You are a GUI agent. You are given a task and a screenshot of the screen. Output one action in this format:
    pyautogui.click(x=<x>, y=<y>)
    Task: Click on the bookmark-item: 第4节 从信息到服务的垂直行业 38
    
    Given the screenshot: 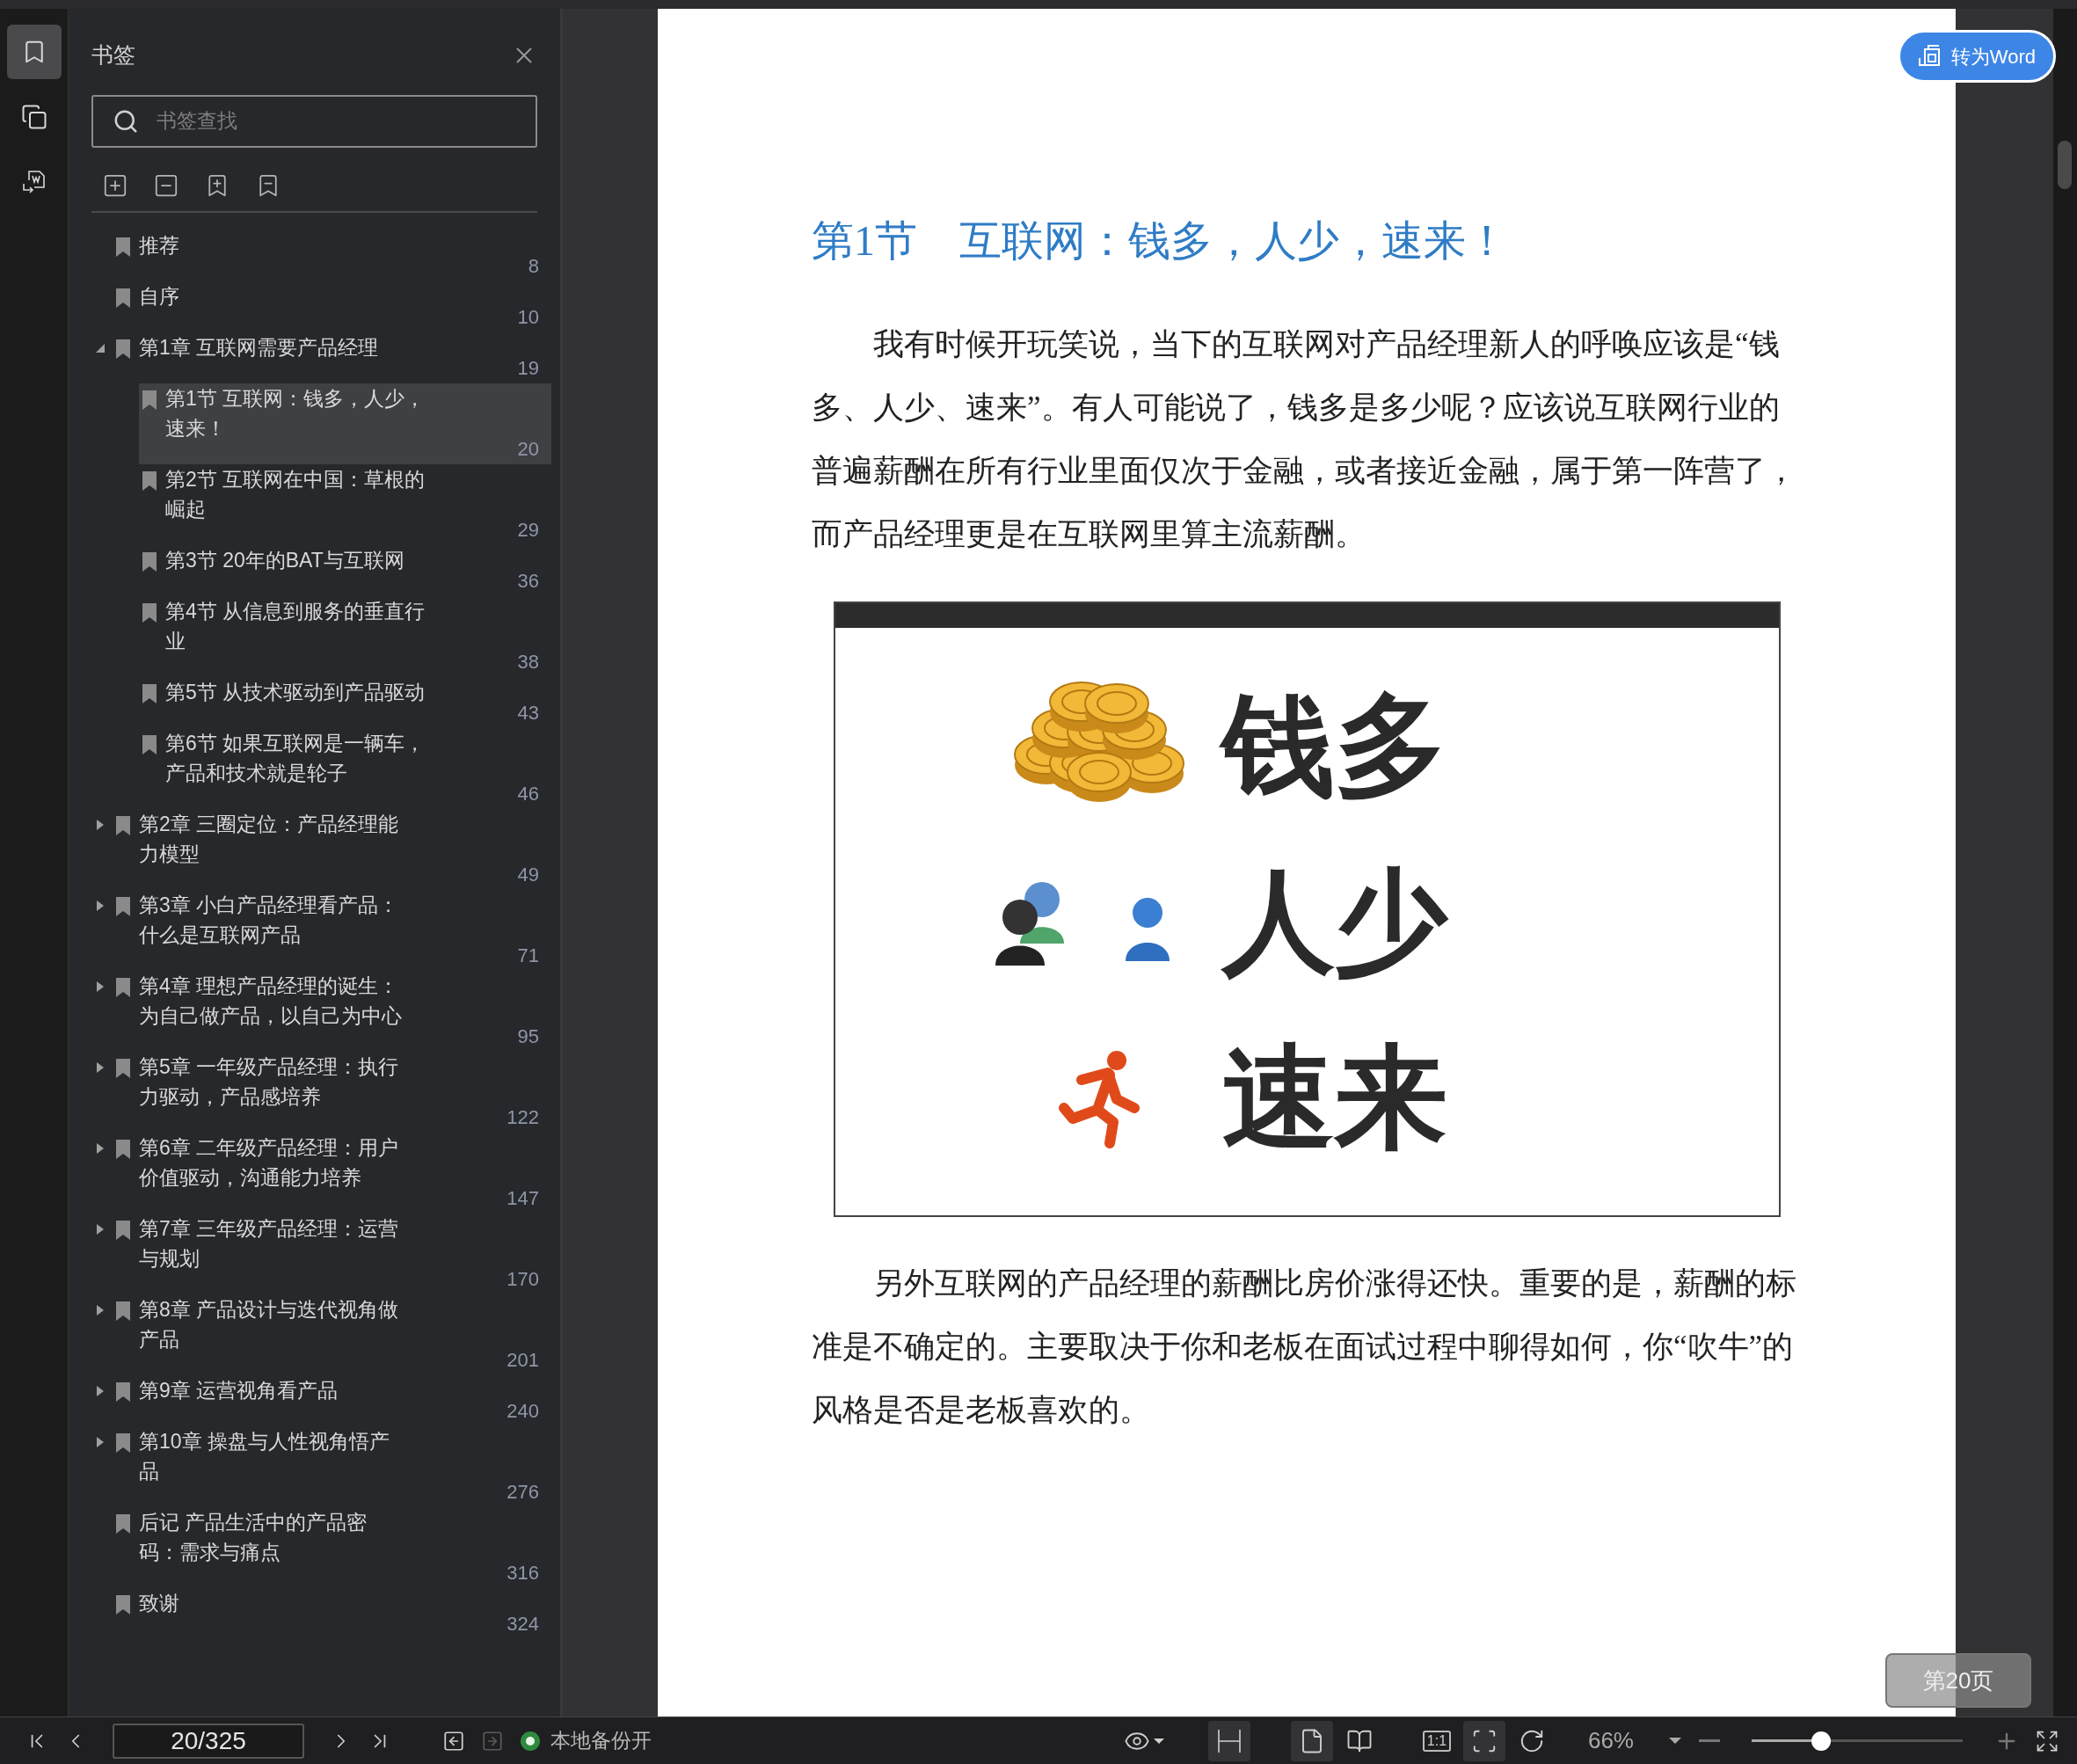 What is the action you would take?
    pyautogui.click(x=345, y=636)
    